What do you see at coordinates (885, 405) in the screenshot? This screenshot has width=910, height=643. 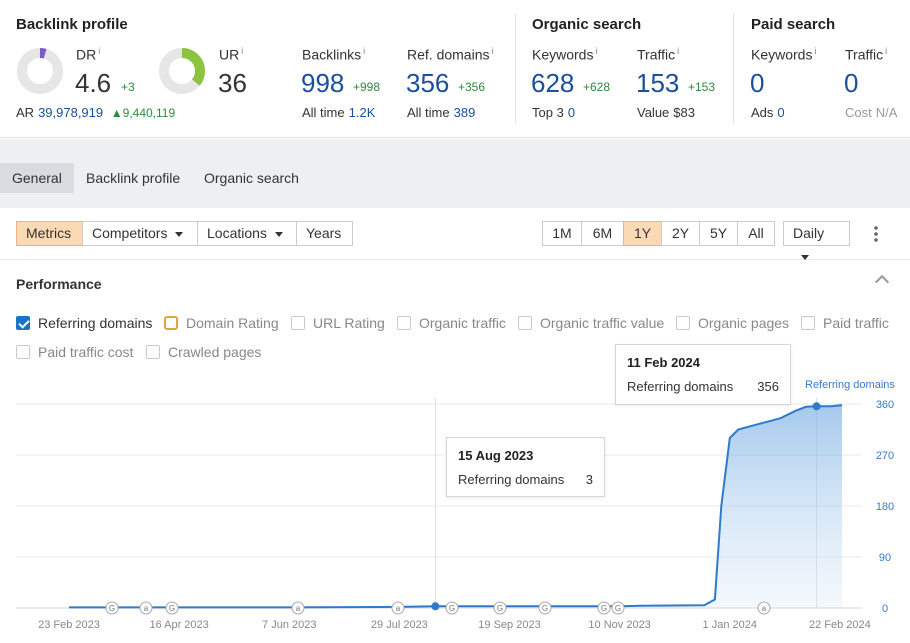 I see `y-tick-label: 360` at bounding box center [885, 405].